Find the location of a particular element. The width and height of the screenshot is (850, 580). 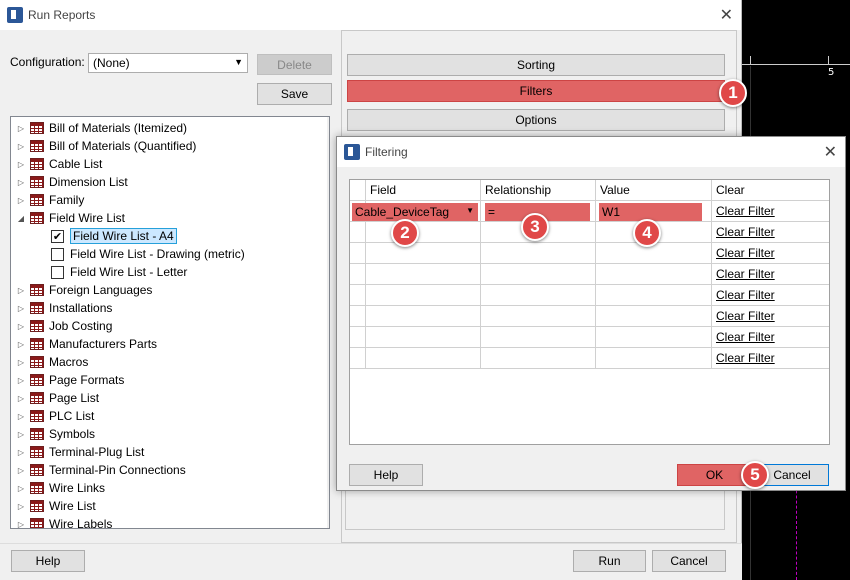

run-button: Run is located at coordinates (609, 561).